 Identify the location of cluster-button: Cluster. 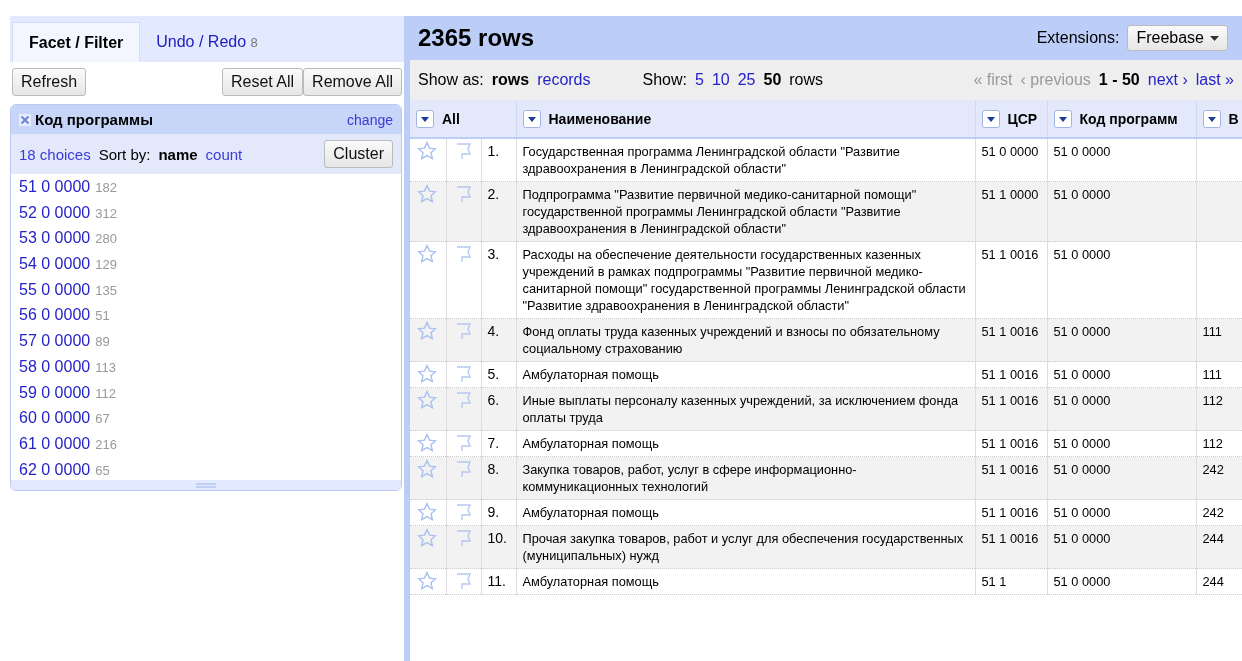
(358, 154).